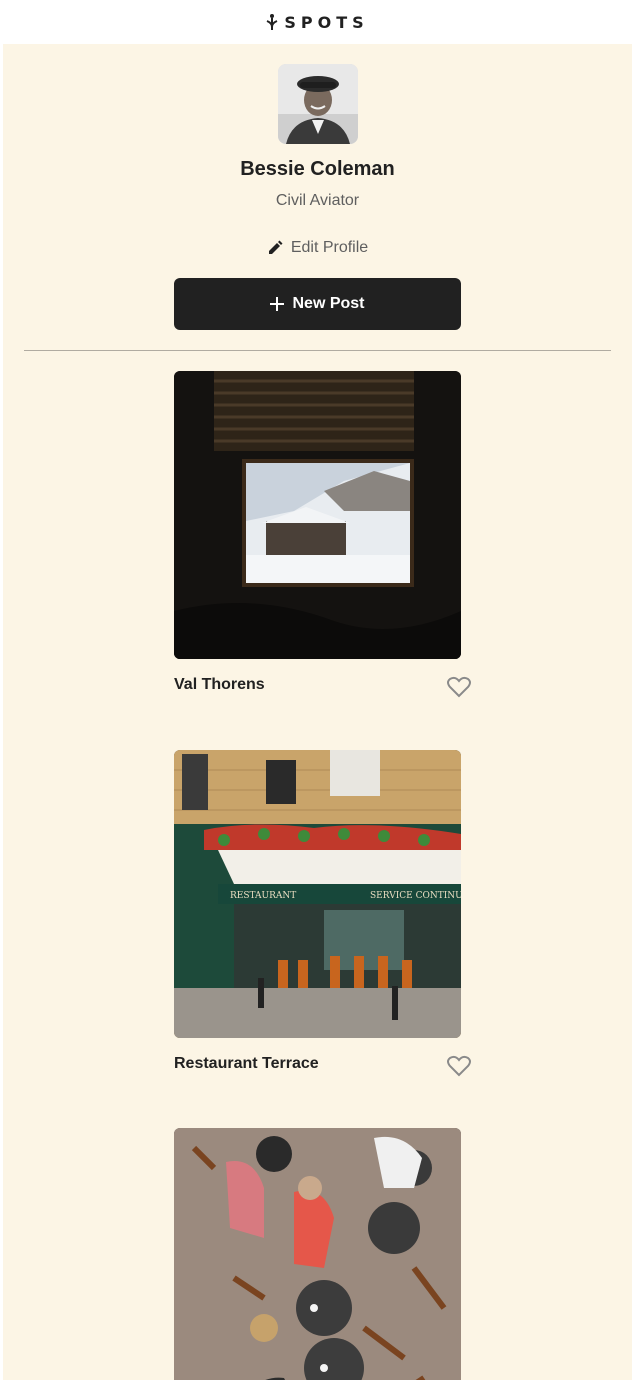 The width and height of the screenshot is (636, 1380). Describe the element at coordinates (328, 303) in the screenshot. I see `new-post-label: New Post` at that location.